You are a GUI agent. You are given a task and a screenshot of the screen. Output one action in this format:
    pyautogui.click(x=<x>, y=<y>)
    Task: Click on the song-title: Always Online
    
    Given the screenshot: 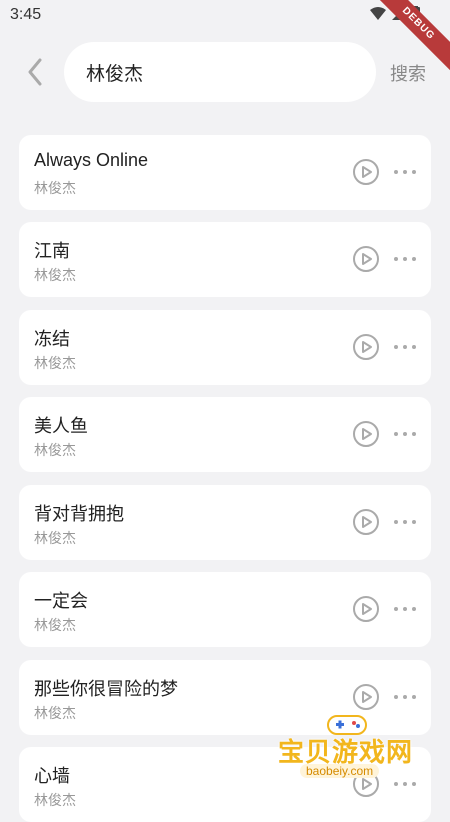 What is the action you would take?
    pyautogui.click(x=91, y=160)
    